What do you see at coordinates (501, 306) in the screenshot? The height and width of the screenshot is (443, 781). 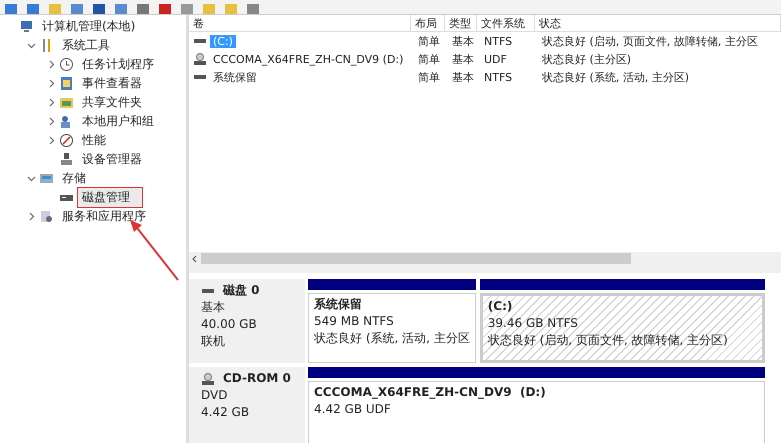 I see `partition-name: (C:)` at bounding box center [501, 306].